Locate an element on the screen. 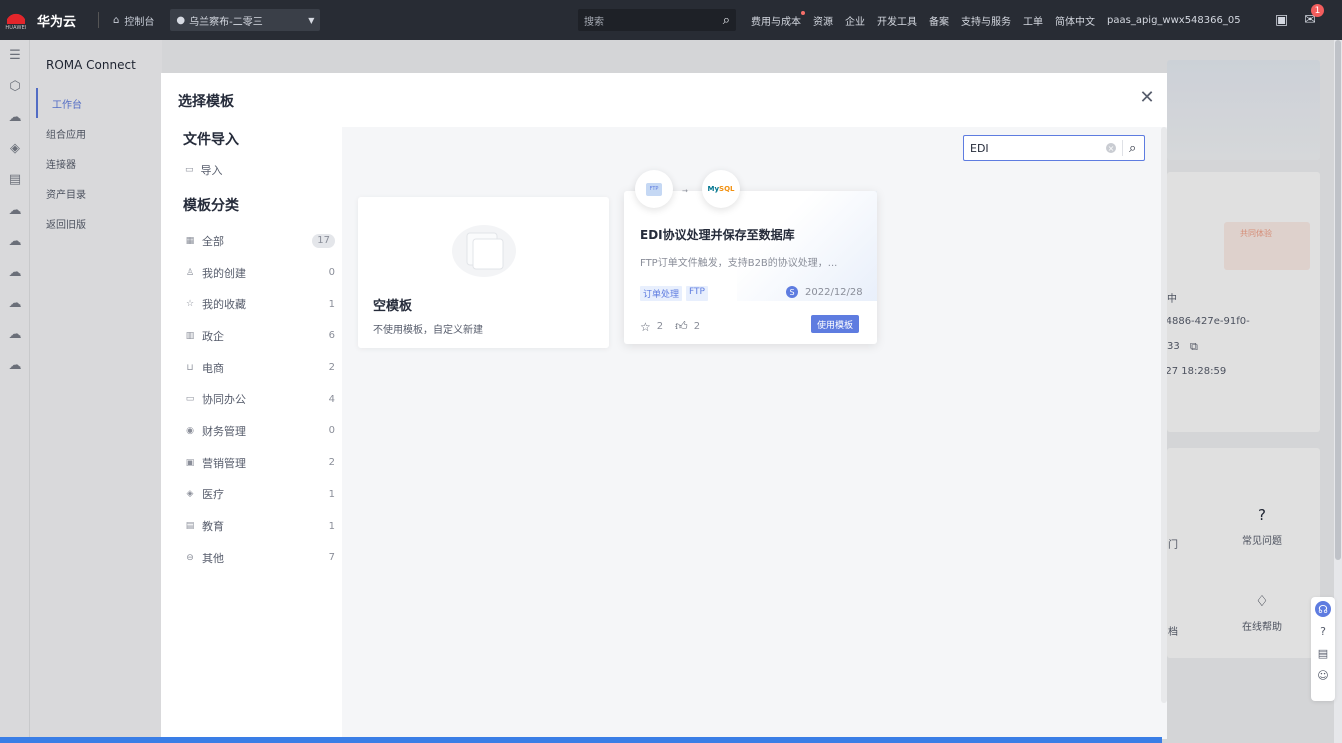  category-label: 政企 is located at coordinates (213, 336).